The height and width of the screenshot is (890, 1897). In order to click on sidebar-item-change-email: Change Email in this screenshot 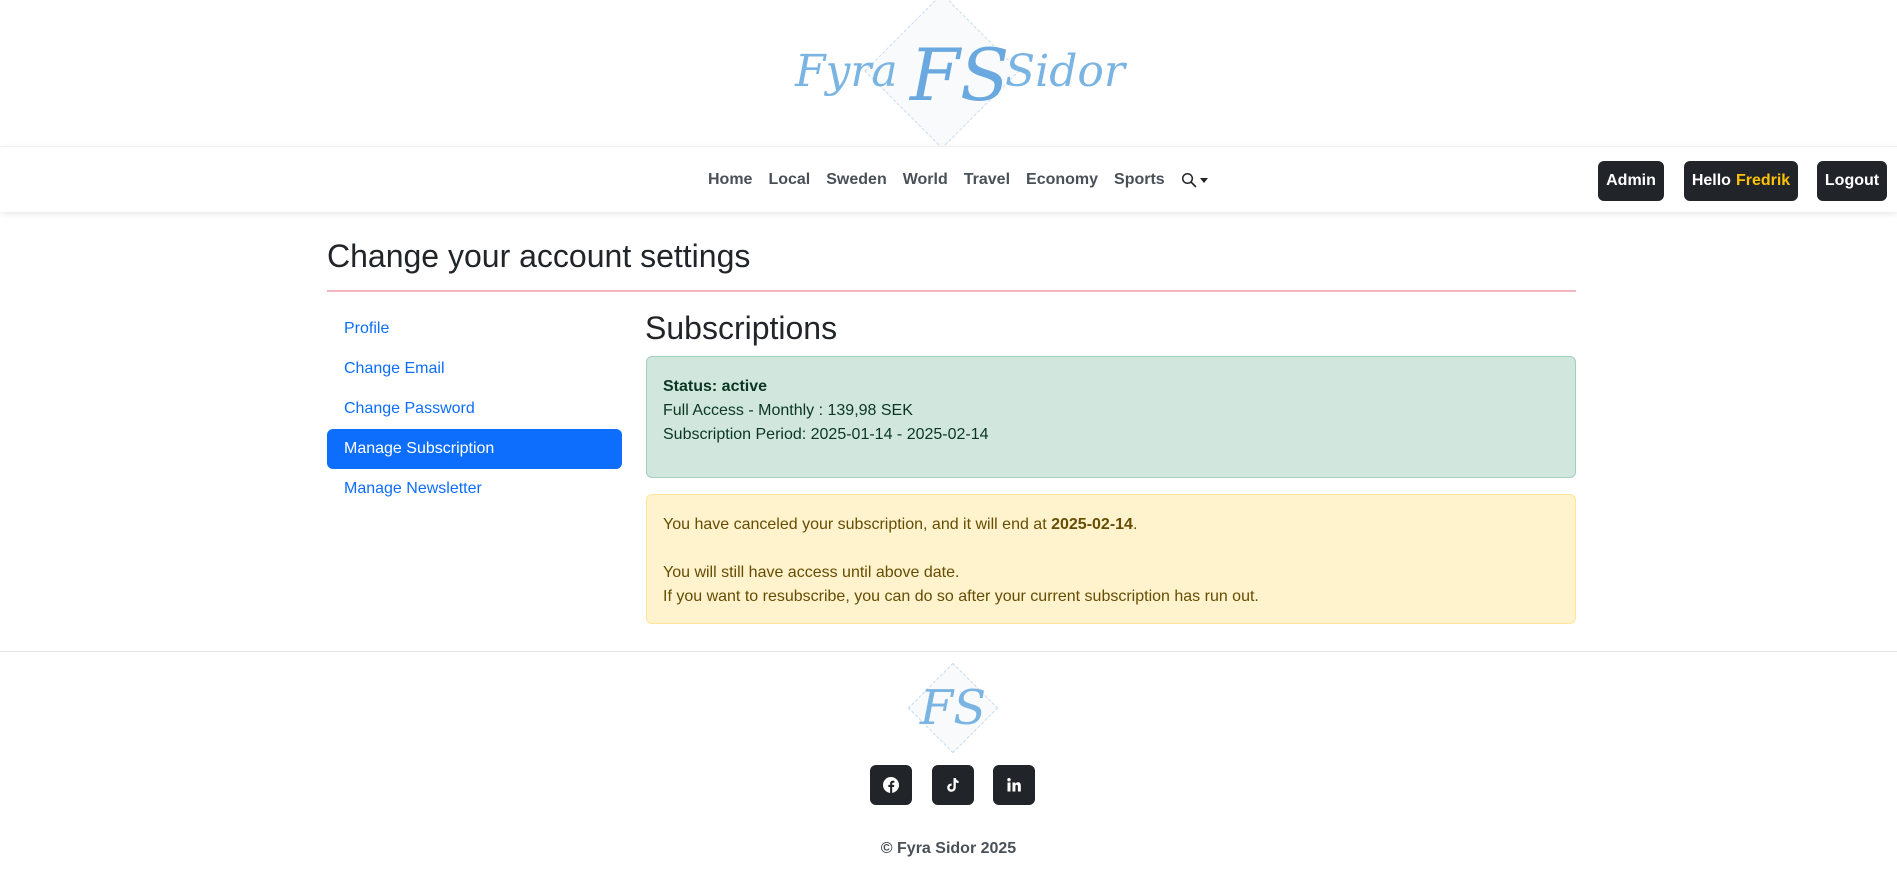, I will do `click(474, 369)`.